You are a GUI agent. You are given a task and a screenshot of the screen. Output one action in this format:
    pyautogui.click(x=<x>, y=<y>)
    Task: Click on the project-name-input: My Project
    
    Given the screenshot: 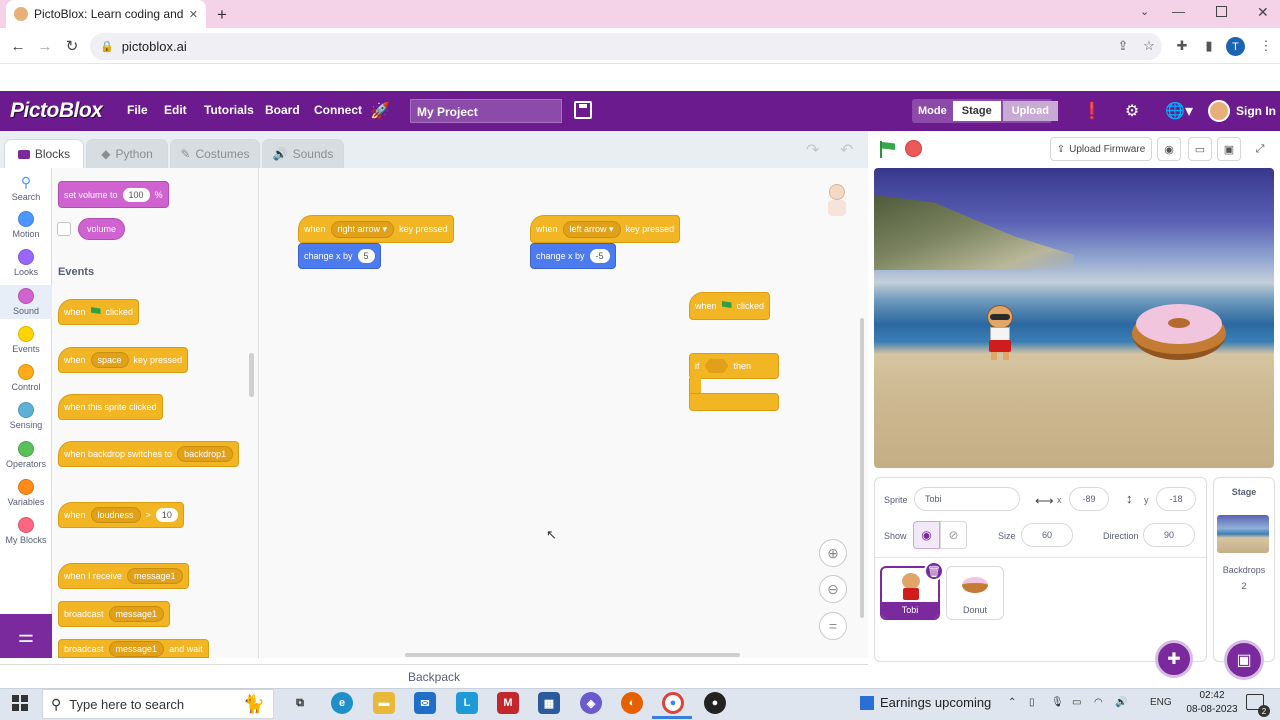 What is the action you would take?
    pyautogui.click(x=486, y=111)
    